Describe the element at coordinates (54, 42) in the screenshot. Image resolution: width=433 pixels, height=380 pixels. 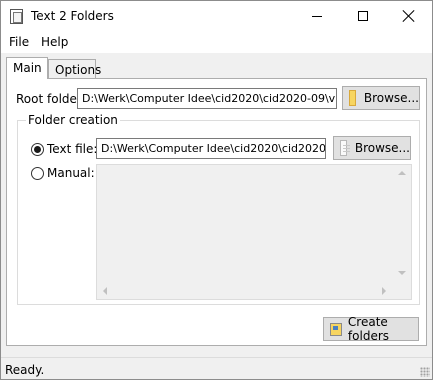
I see `menu-help: Help` at that location.